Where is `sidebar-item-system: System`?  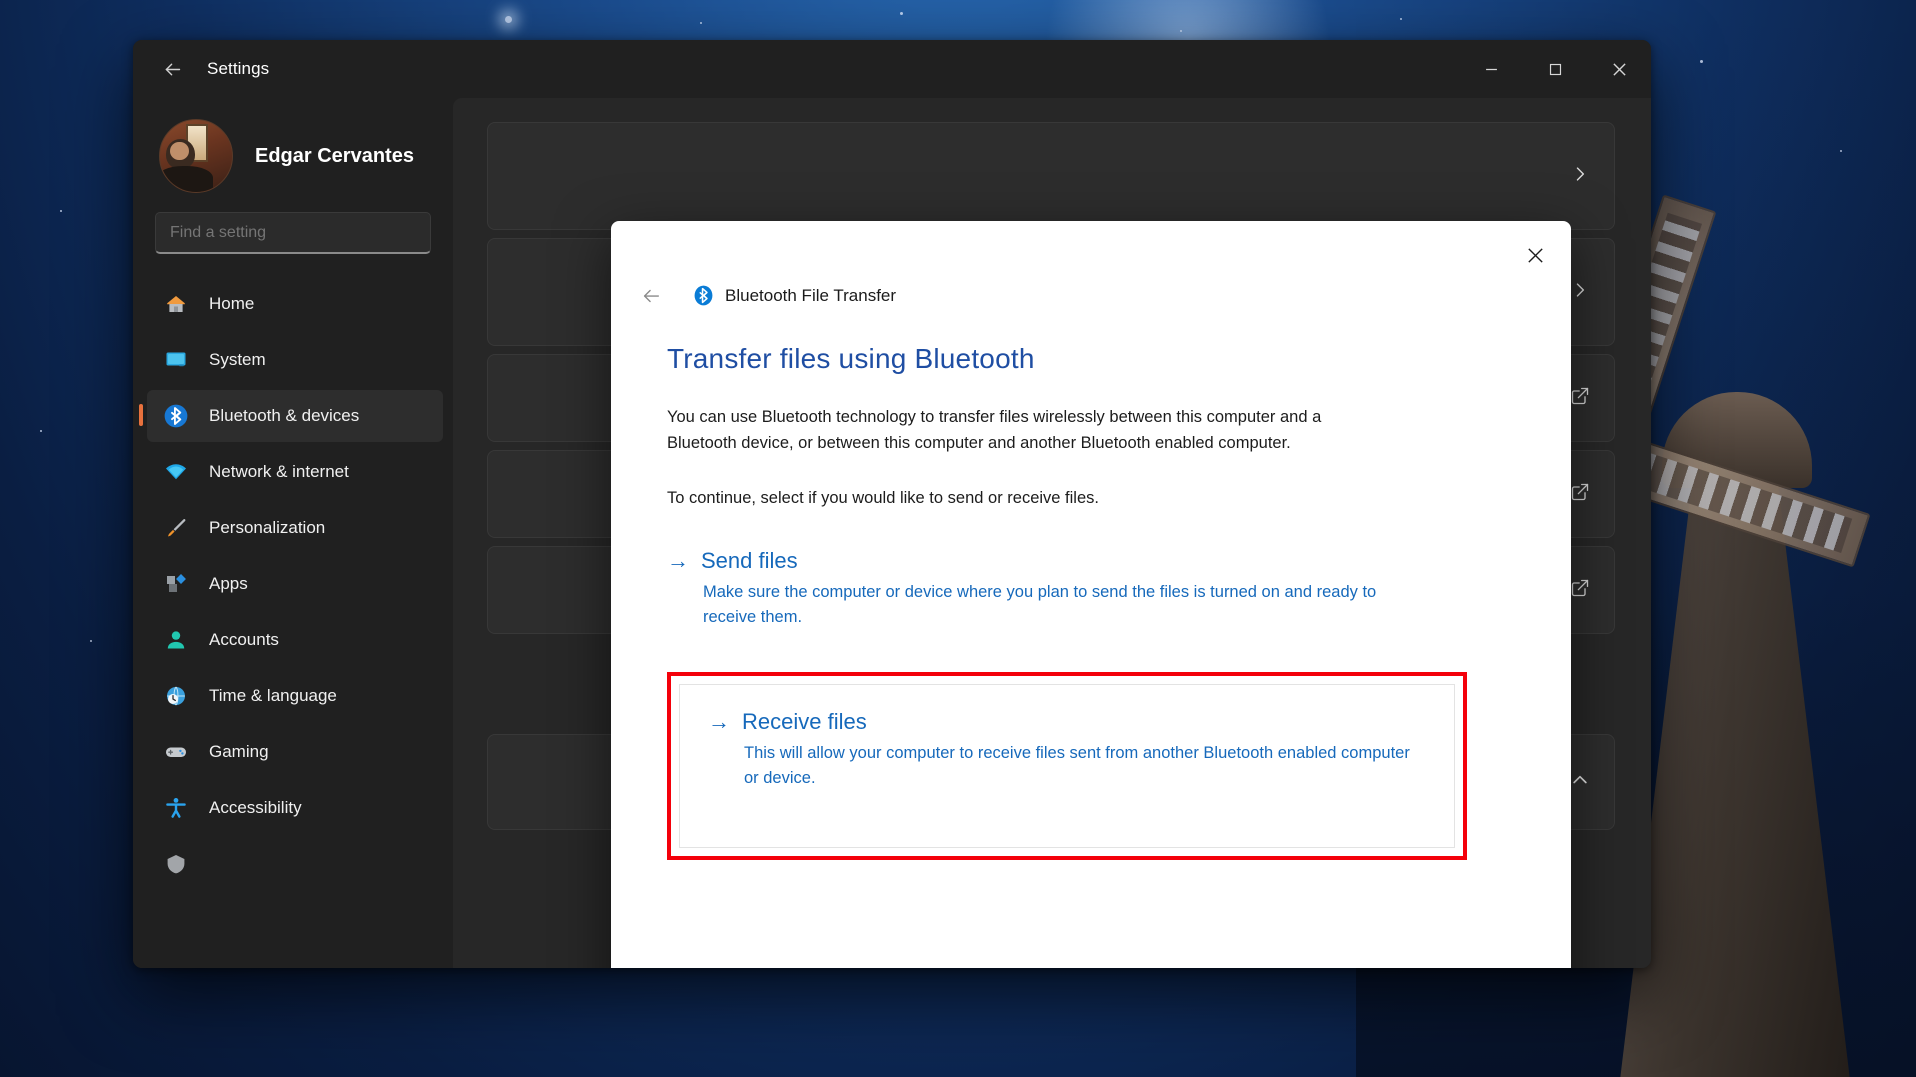
sidebar-item-system: System is located at coordinates (295, 360).